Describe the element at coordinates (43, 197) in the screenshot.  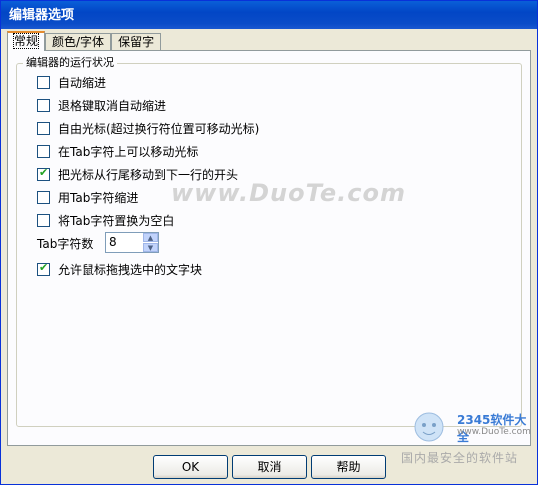
I see `tab-indent-checkbox` at that location.